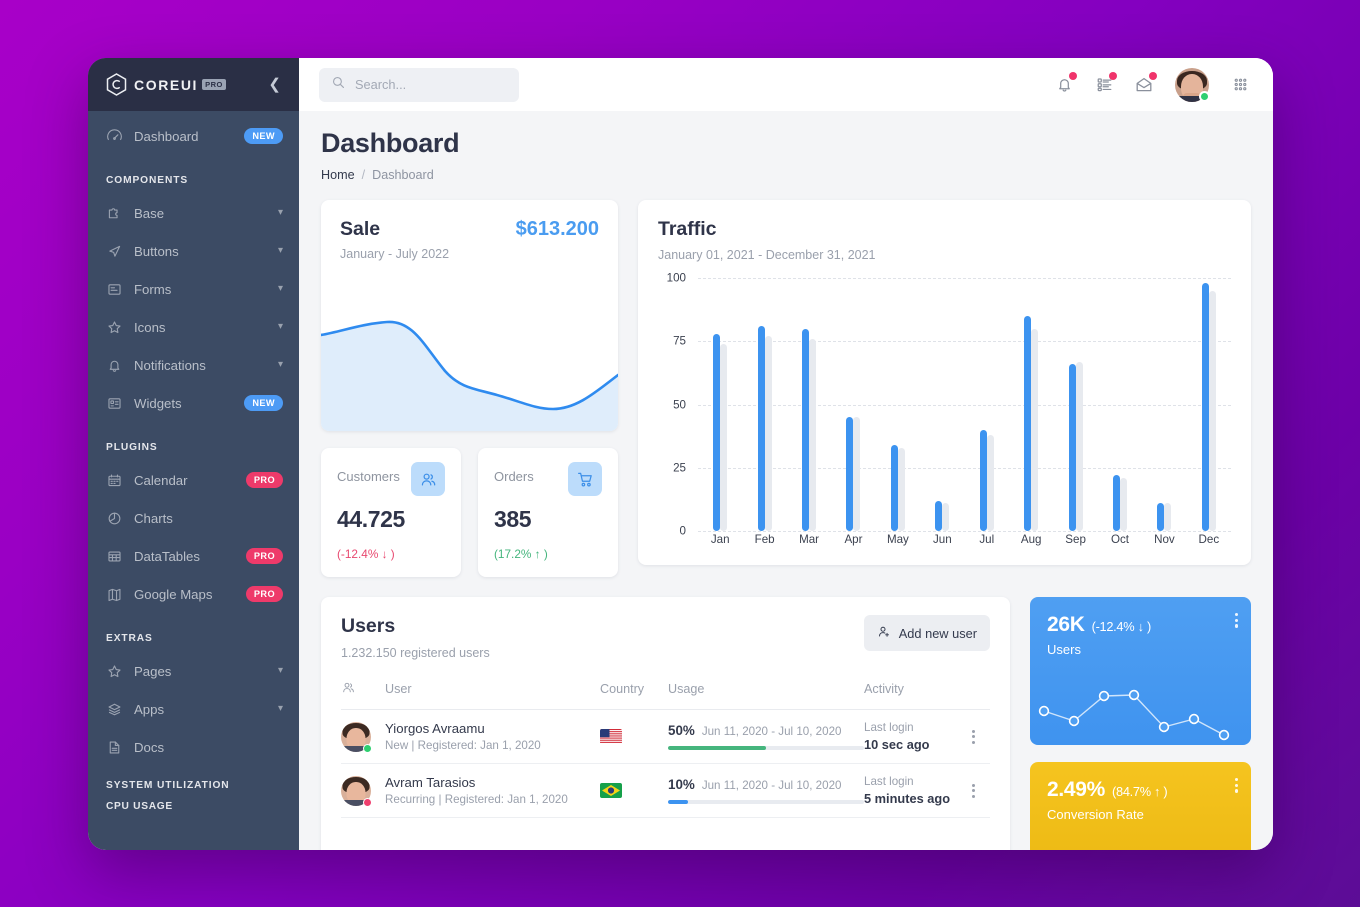  I want to click on x-tick-label: Nov, so click(1164, 539).